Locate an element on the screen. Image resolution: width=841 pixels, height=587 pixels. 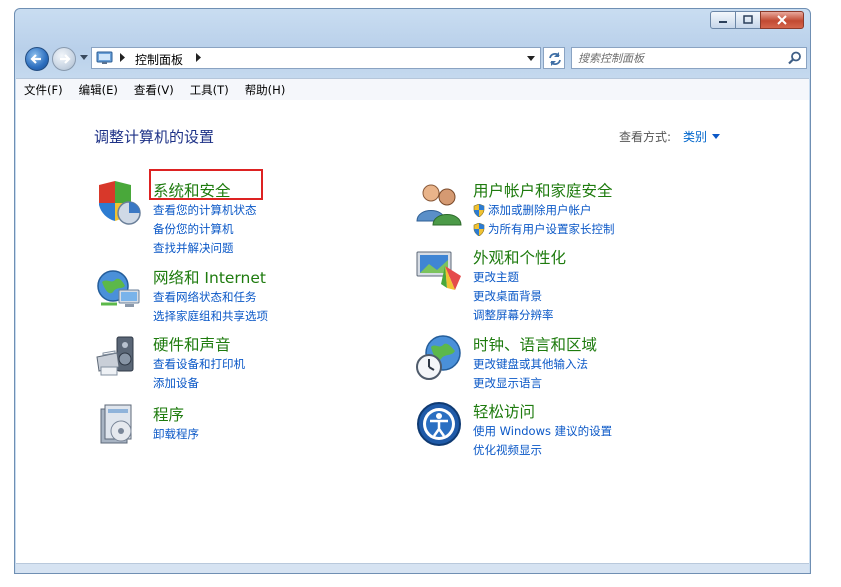
menu-file: 文件(F) is located at coordinates (43, 90).